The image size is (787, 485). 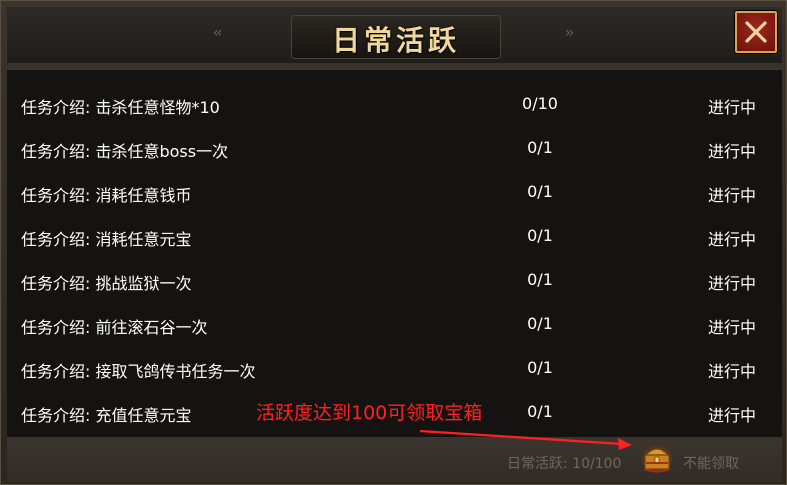 I want to click on footer-bar: 日常活跃: 10/100 不能领取, so click(x=394, y=459).